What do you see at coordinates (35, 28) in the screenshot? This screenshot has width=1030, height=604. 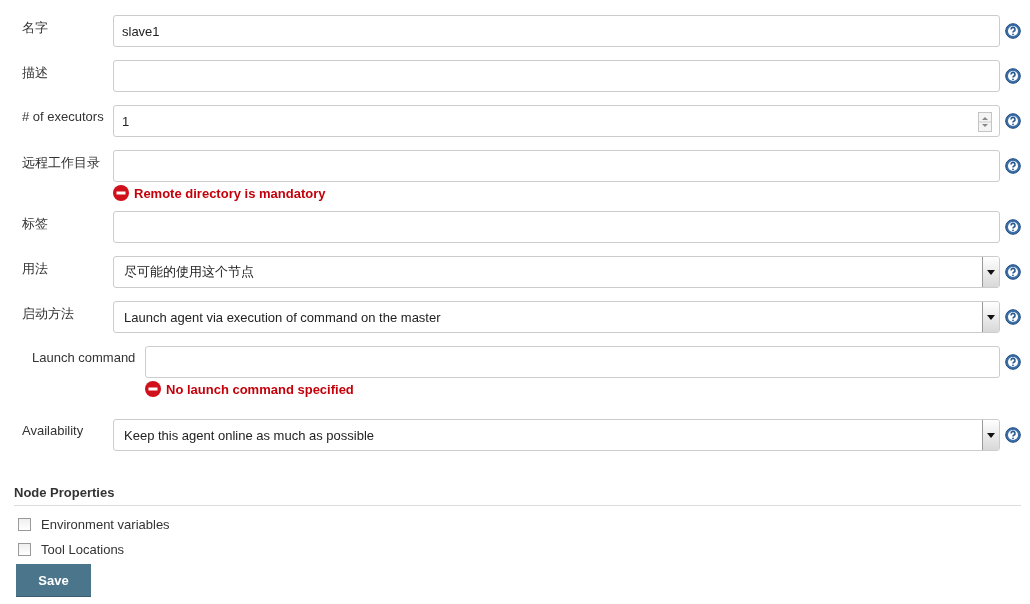 I see `field-label: 名字` at bounding box center [35, 28].